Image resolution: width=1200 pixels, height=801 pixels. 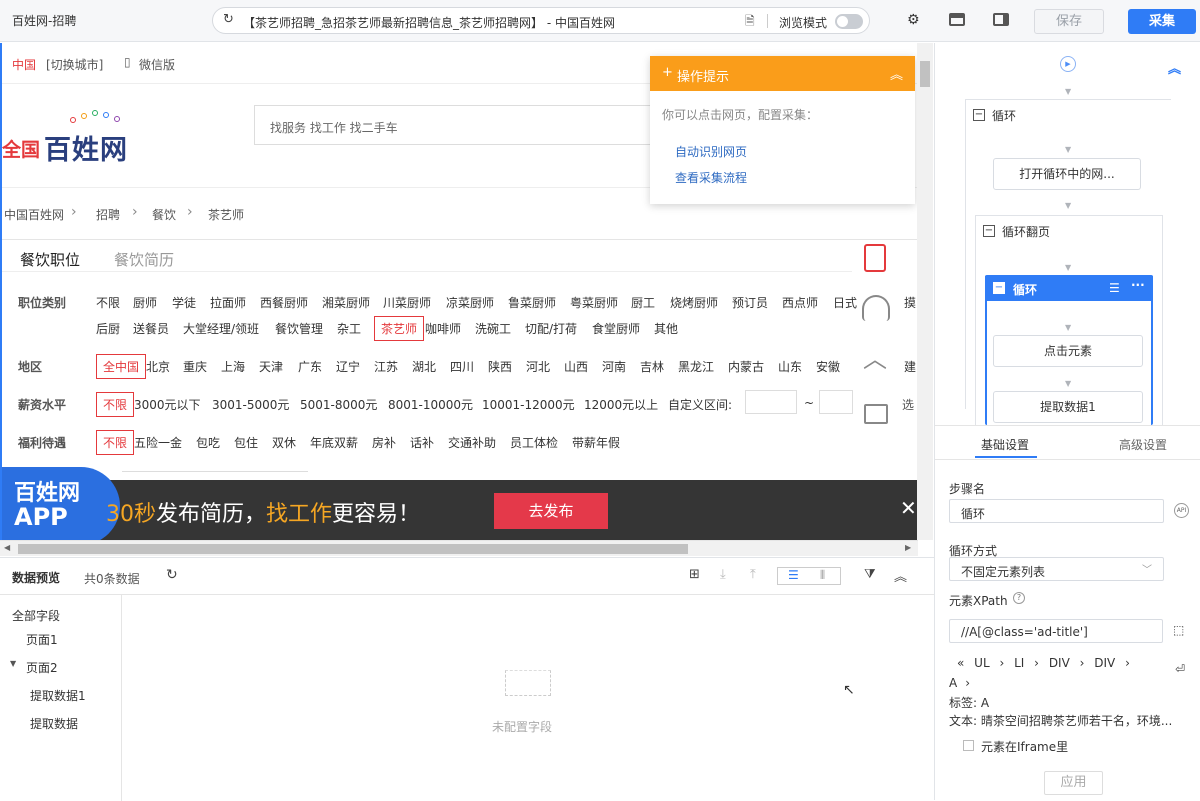 What do you see at coordinates (58, 695) in the screenshot?
I see `field-tree-extract1: 提取数据1` at bounding box center [58, 695].